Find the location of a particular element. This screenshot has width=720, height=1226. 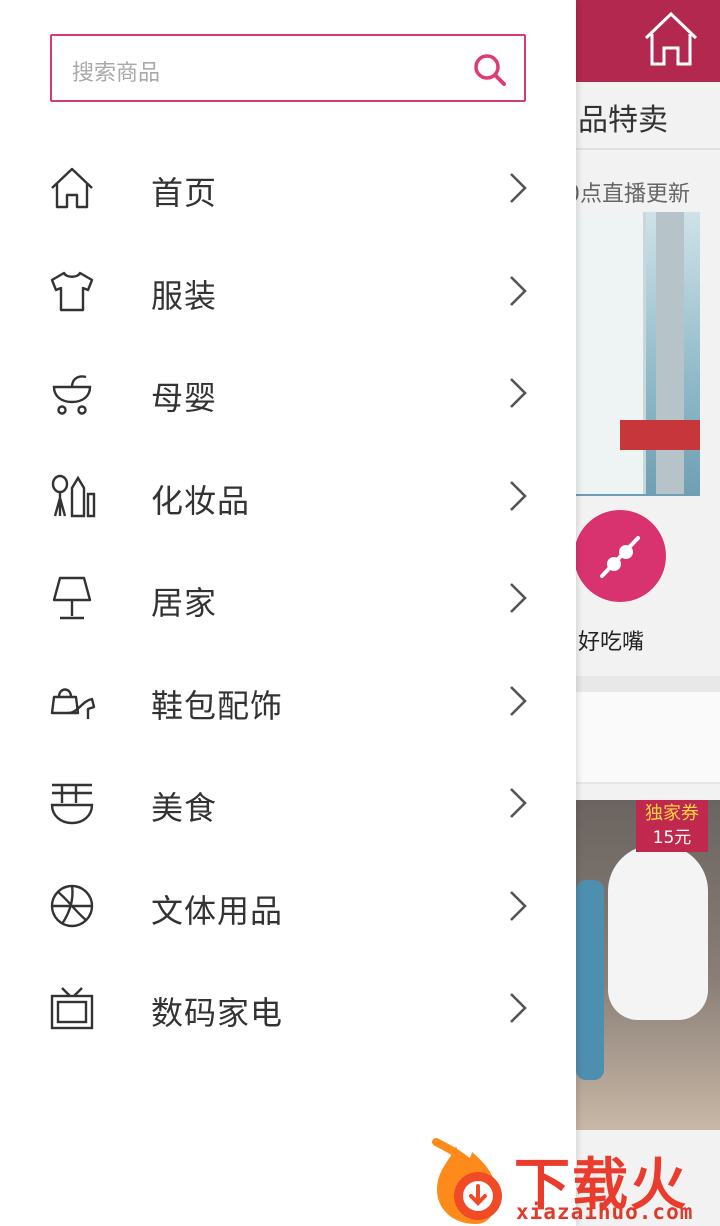

banner-strip is located at coordinates (670, 353).